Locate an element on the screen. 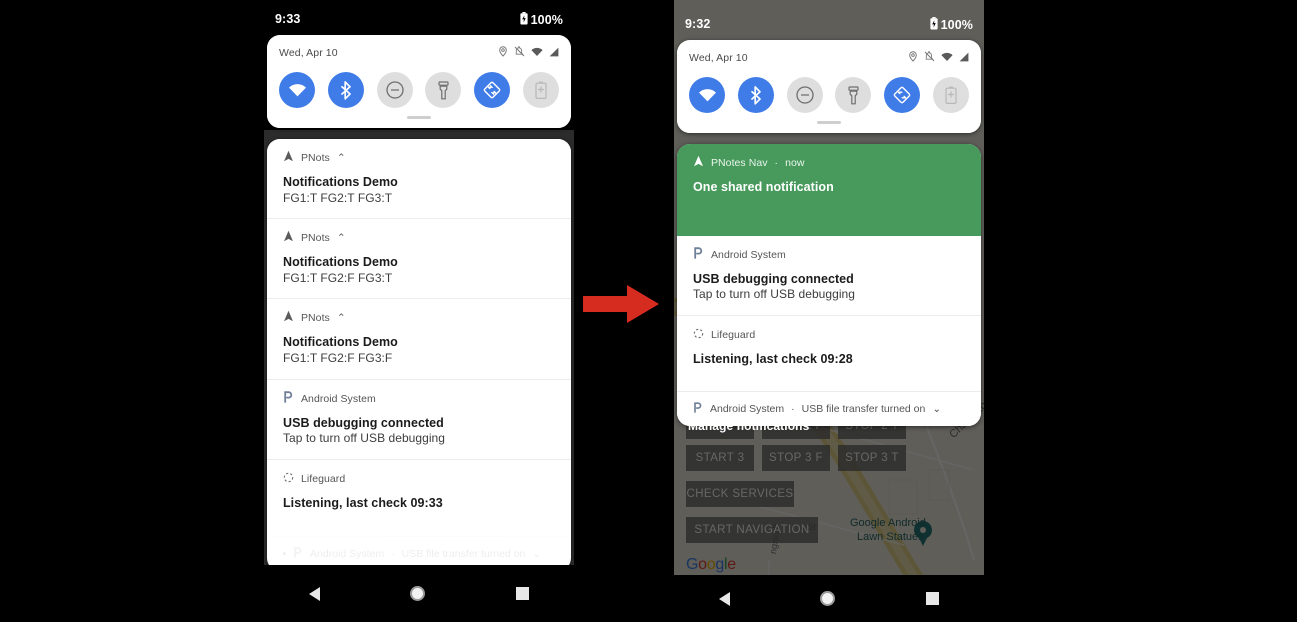  notification-item-shared: PNotes Nav · now One shared notification is located at coordinates (829, 190).